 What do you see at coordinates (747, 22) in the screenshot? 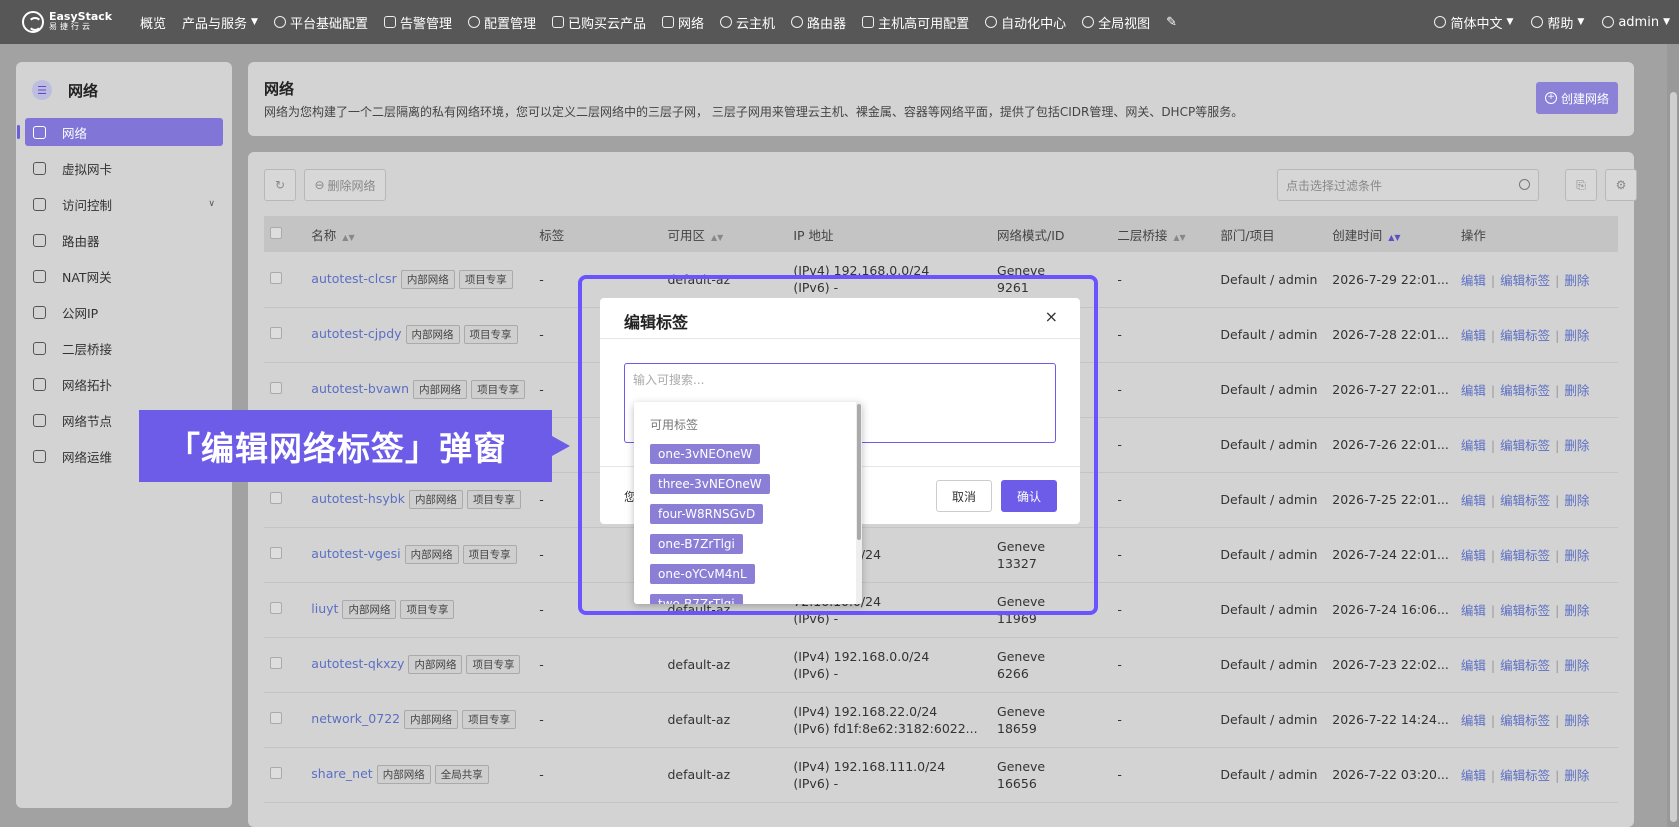
I see `nav-cloud-host: 云主机` at bounding box center [747, 22].